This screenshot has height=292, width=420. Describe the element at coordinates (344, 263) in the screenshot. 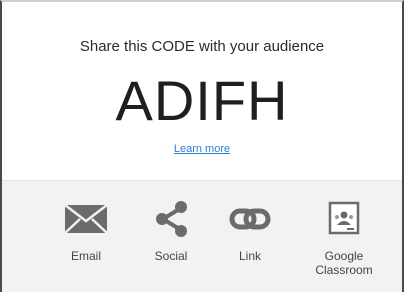

I see `google-classroom-label: Google Classroom` at that location.